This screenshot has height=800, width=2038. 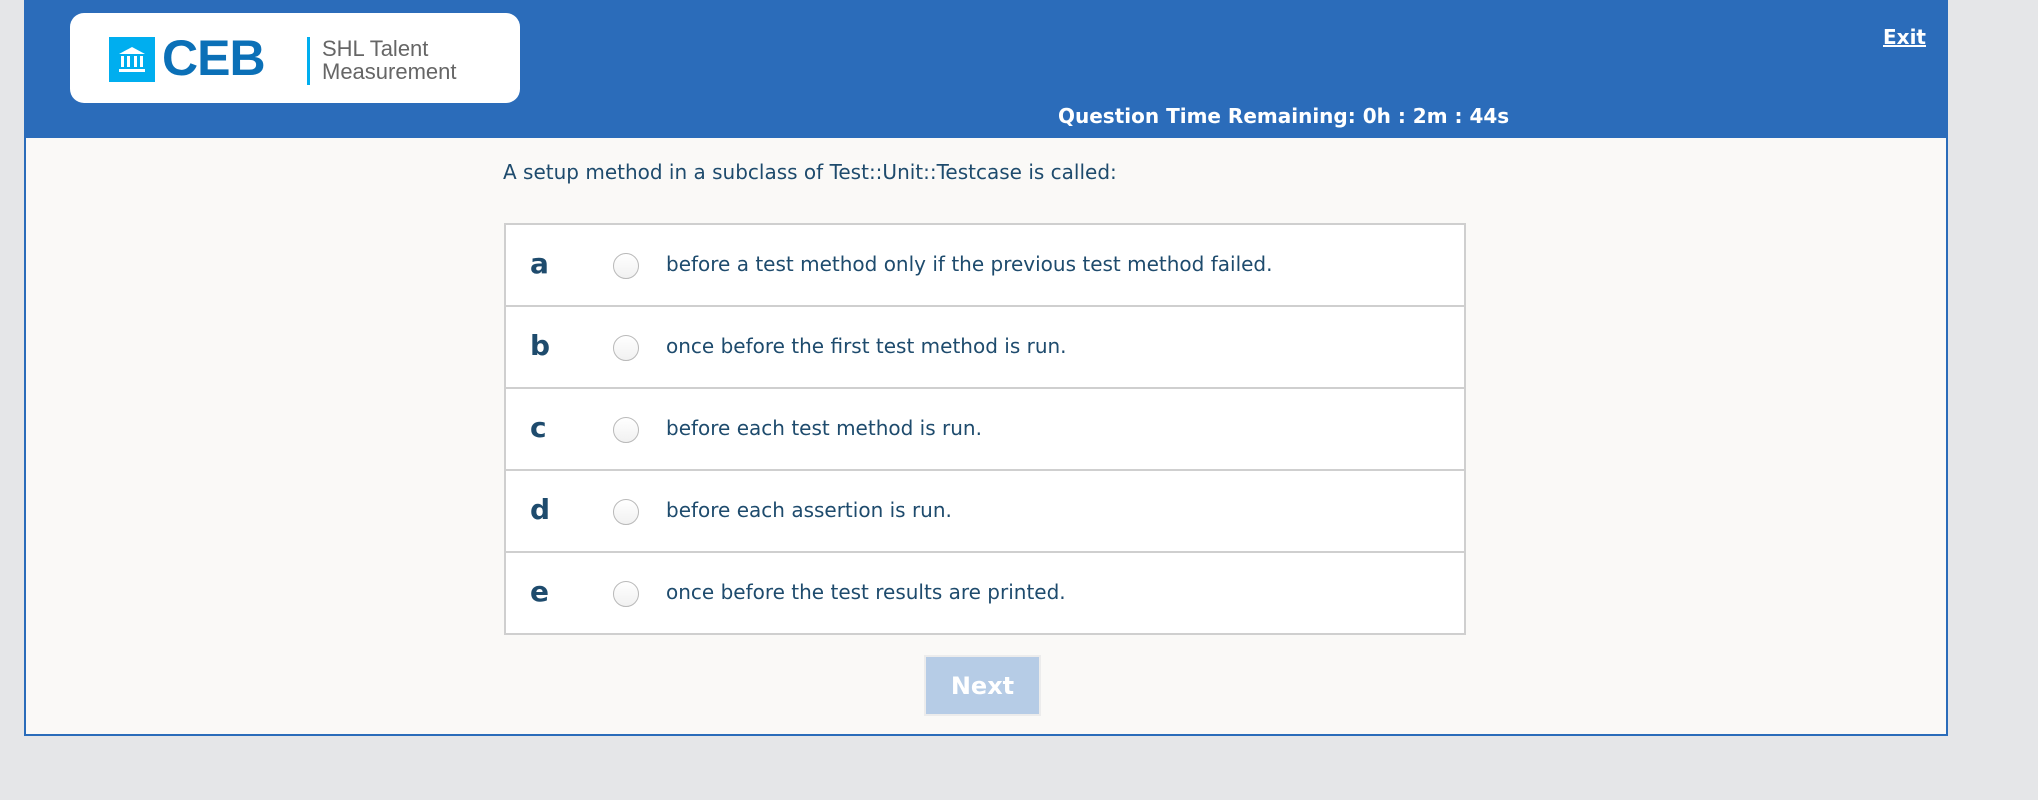 I want to click on option-letter: a, so click(x=539, y=263).